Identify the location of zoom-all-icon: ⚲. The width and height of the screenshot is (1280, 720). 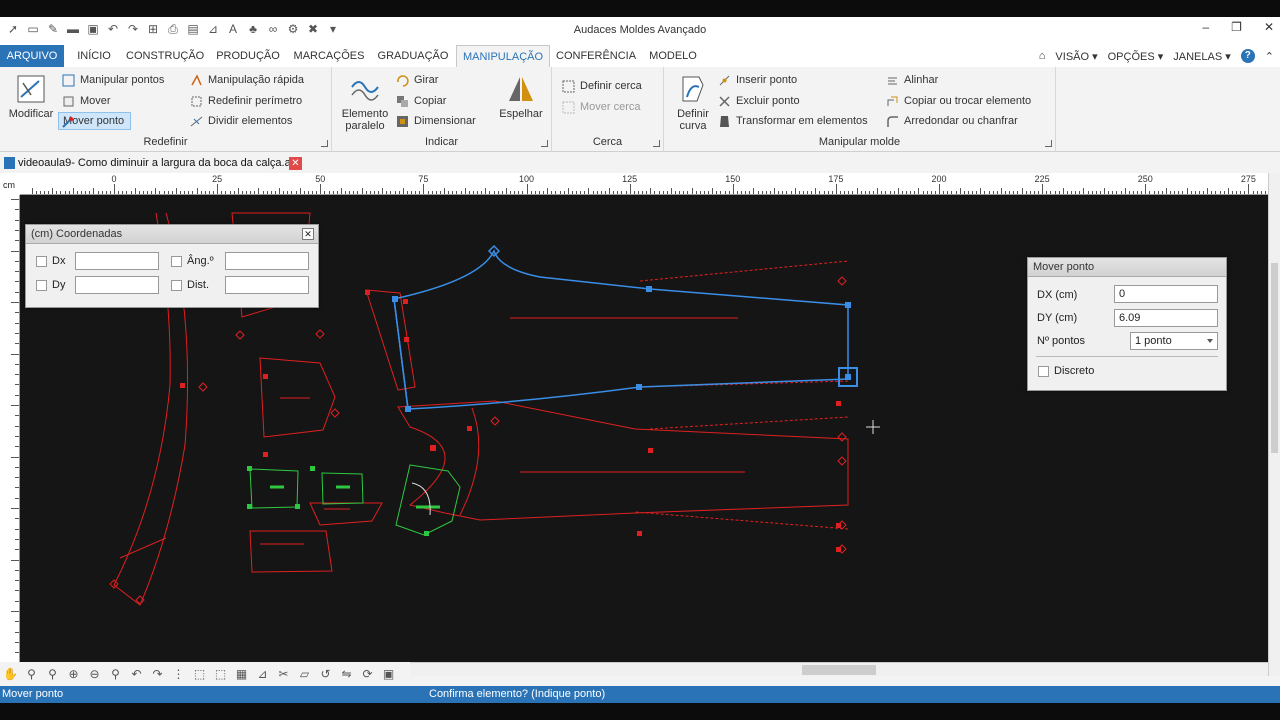
(115, 674).